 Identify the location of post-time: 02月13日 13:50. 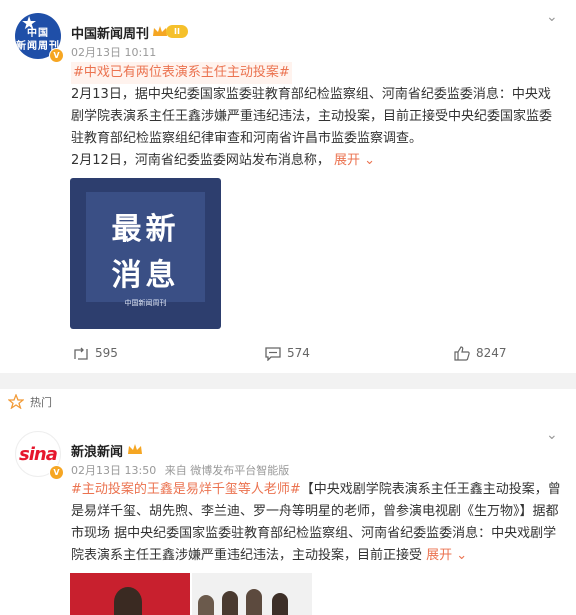
(113, 470).